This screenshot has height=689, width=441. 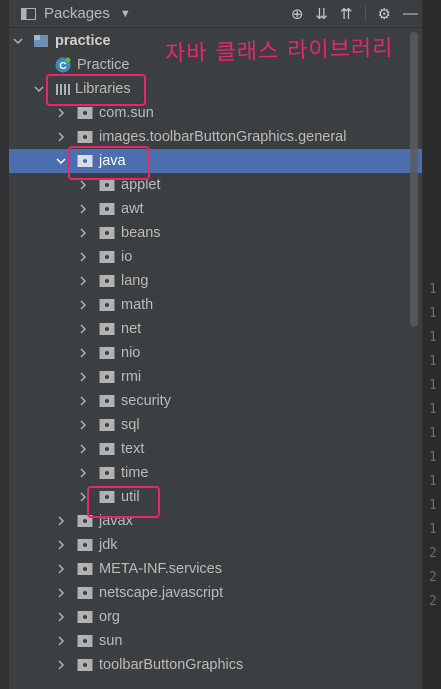 I want to click on tree-label: net, so click(x=131, y=329).